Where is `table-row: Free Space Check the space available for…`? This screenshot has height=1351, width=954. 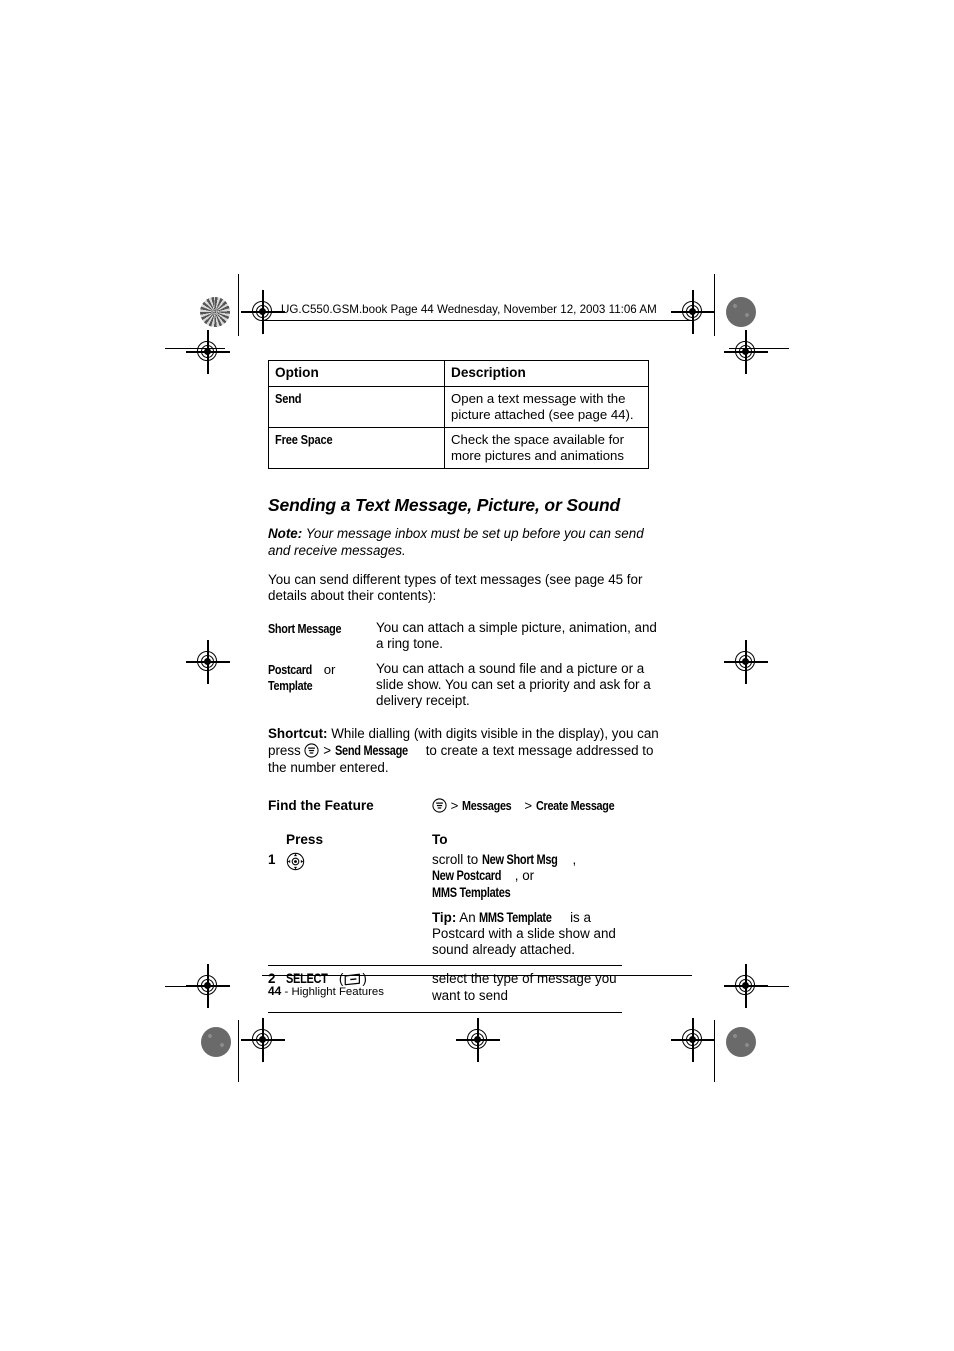 table-row: Free Space Check the space available for… is located at coordinates (458, 448).